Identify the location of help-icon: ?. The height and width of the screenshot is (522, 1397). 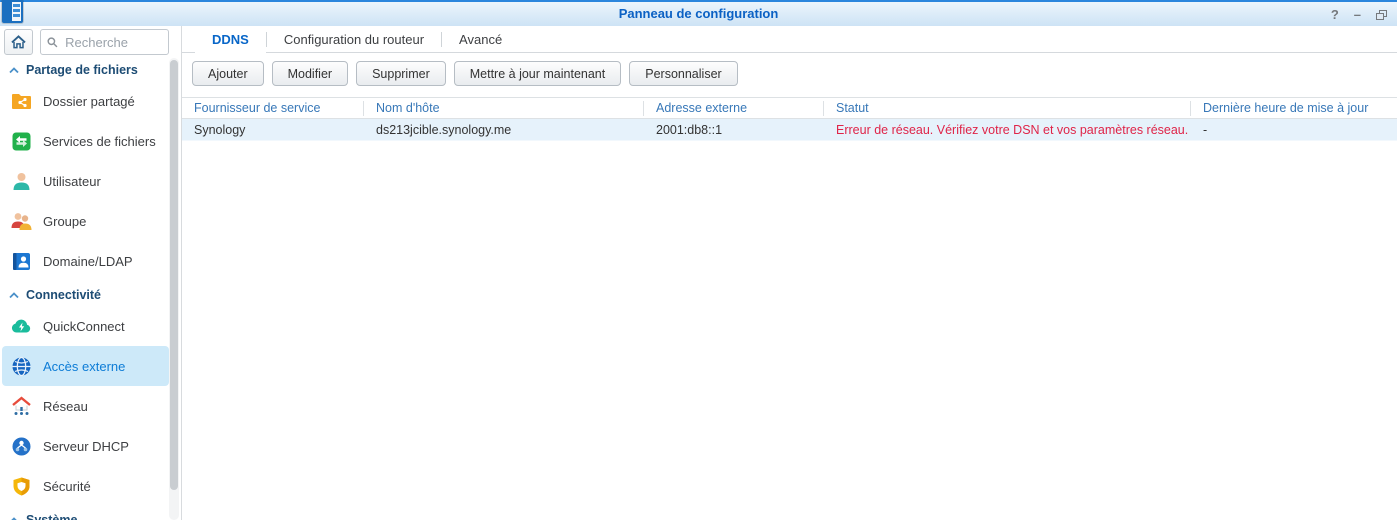
(1335, 15).